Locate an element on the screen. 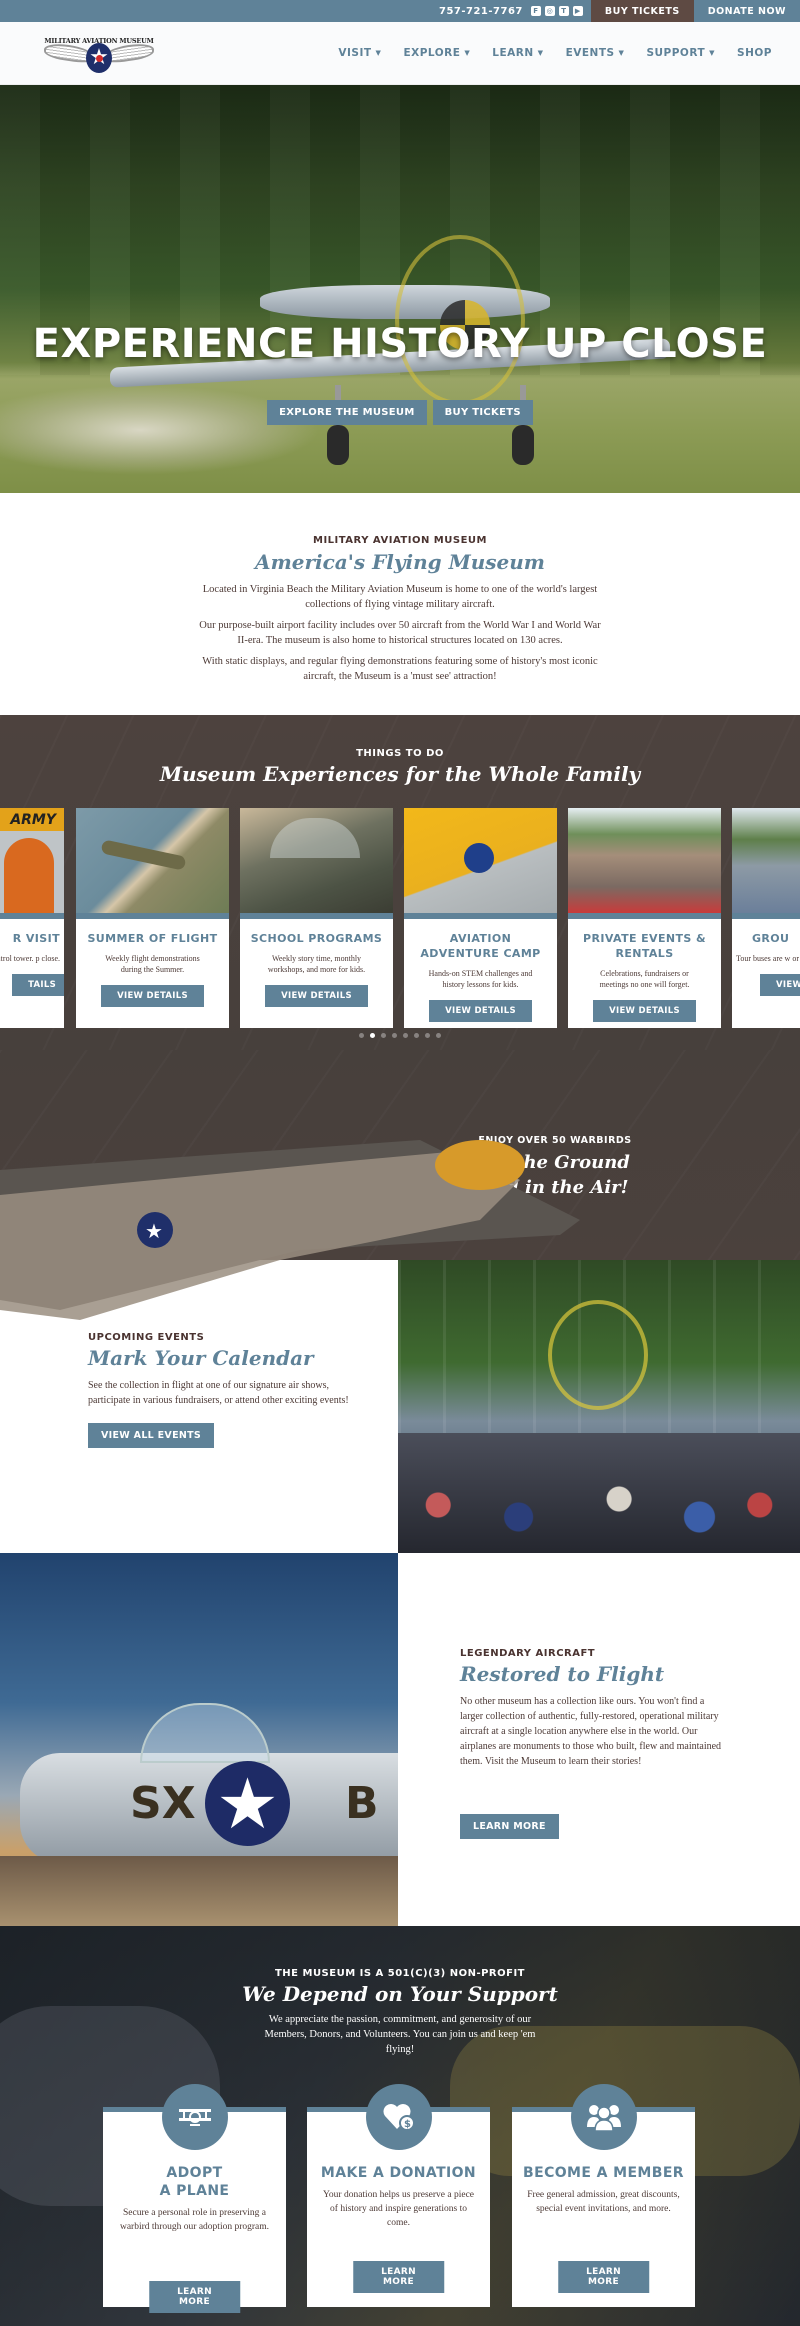 The image size is (800, 2326). nav-explore: Explore ▼ is located at coordinates (436, 53).